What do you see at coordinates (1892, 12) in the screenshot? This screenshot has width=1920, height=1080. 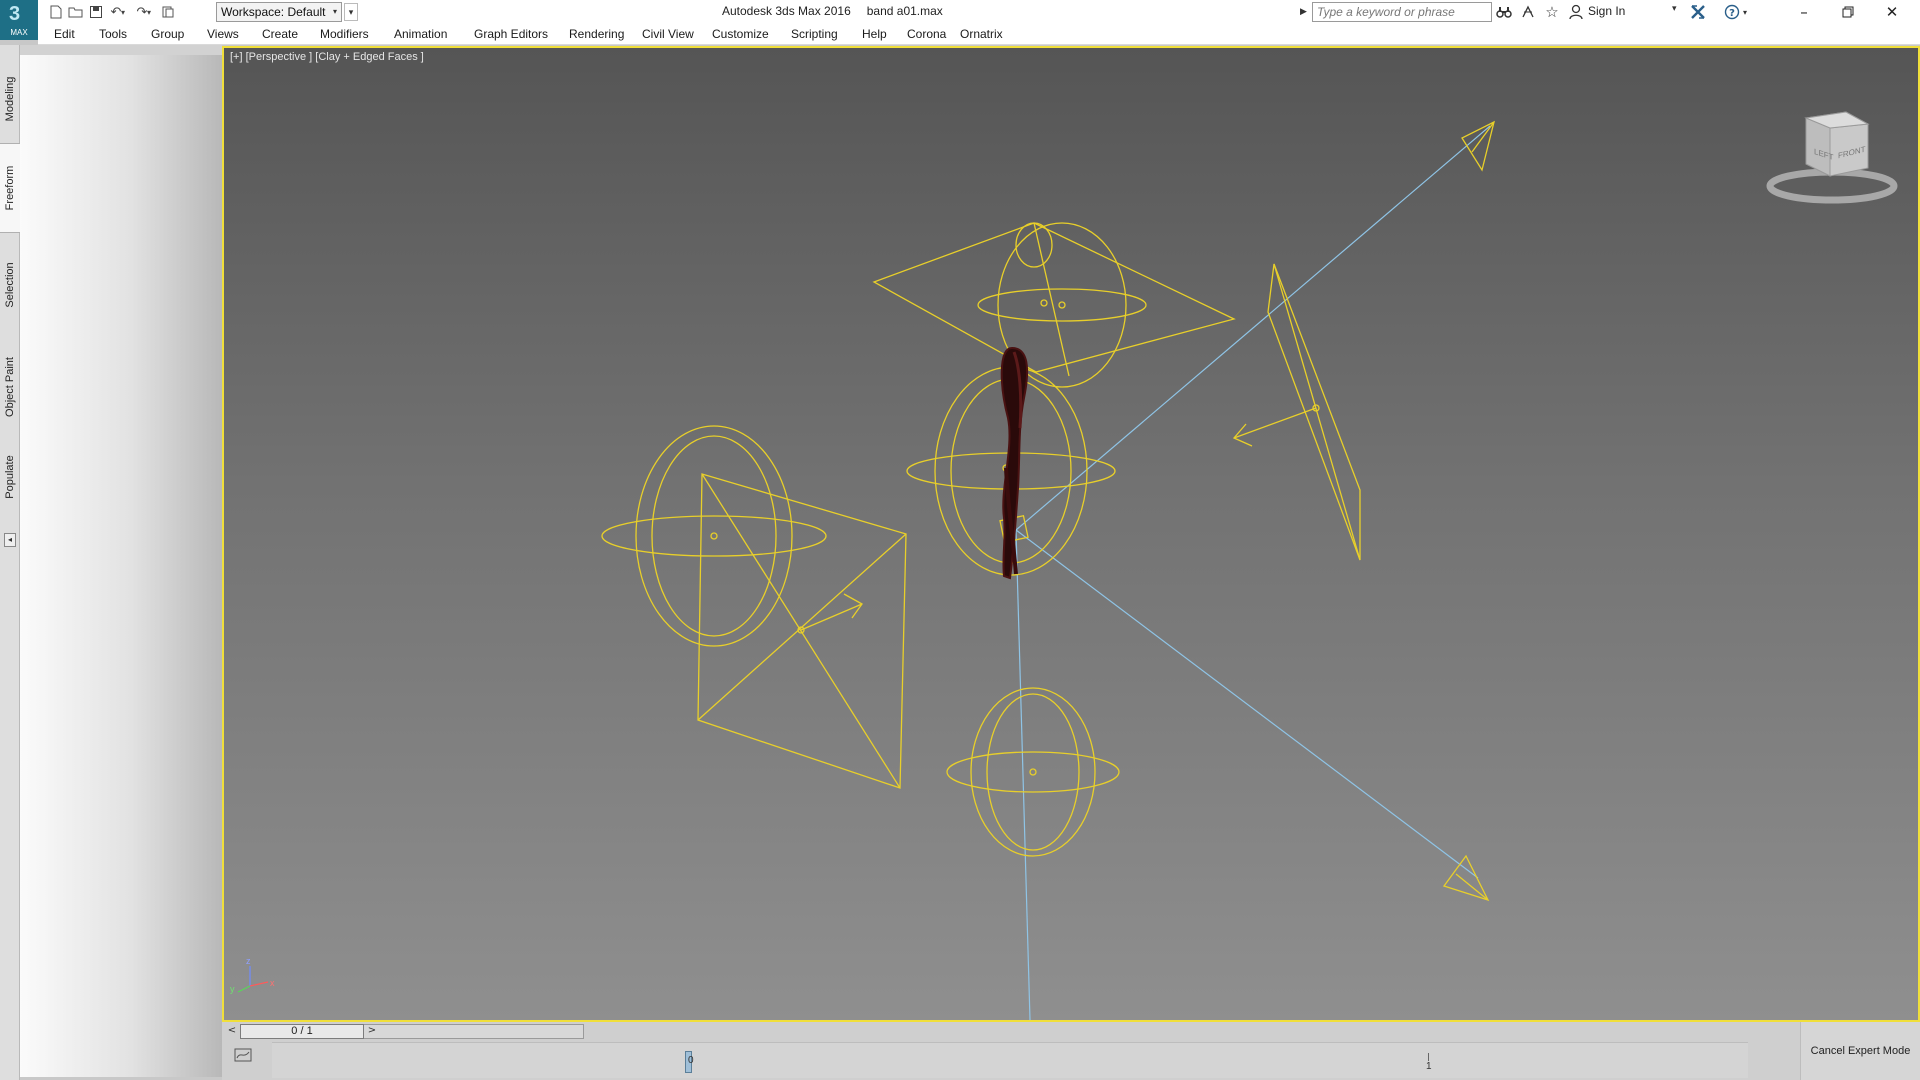 I see `close-button: ✕` at bounding box center [1892, 12].